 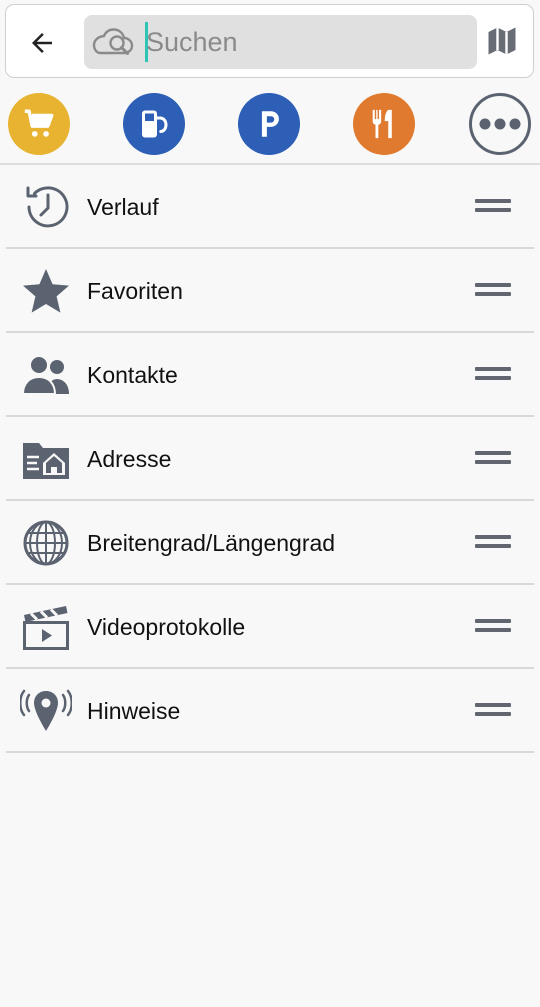 What do you see at coordinates (46, 459) in the screenshot?
I see `address-folder-icon` at bounding box center [46, 459].